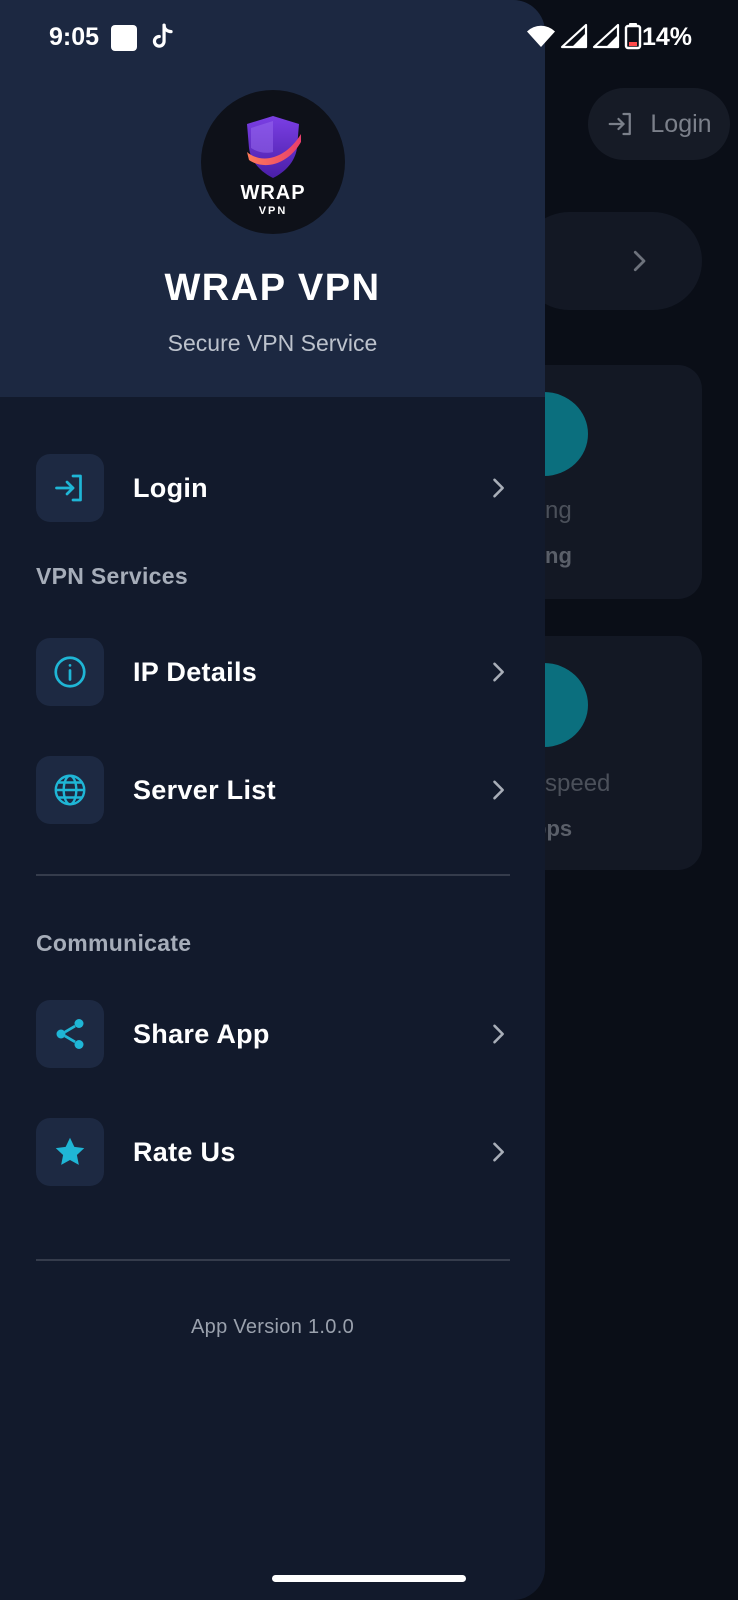 Image resolution: width=738 pixels, height=1600 pixels. Describe the element at coordinates (681, 123) in the screenshot. I see `background-login-label: Login` at that location.